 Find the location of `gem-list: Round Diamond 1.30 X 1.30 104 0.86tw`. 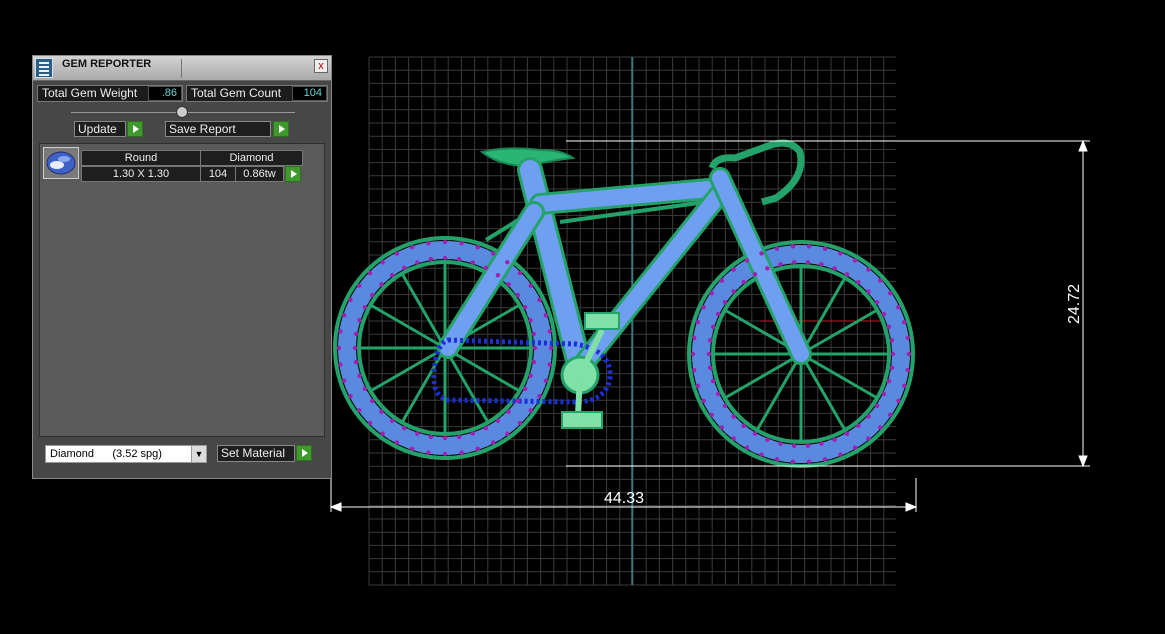

gem-list: Round Diamond 1.30 X 1.30 104 0.86tw is located at coordinates (182, 290).